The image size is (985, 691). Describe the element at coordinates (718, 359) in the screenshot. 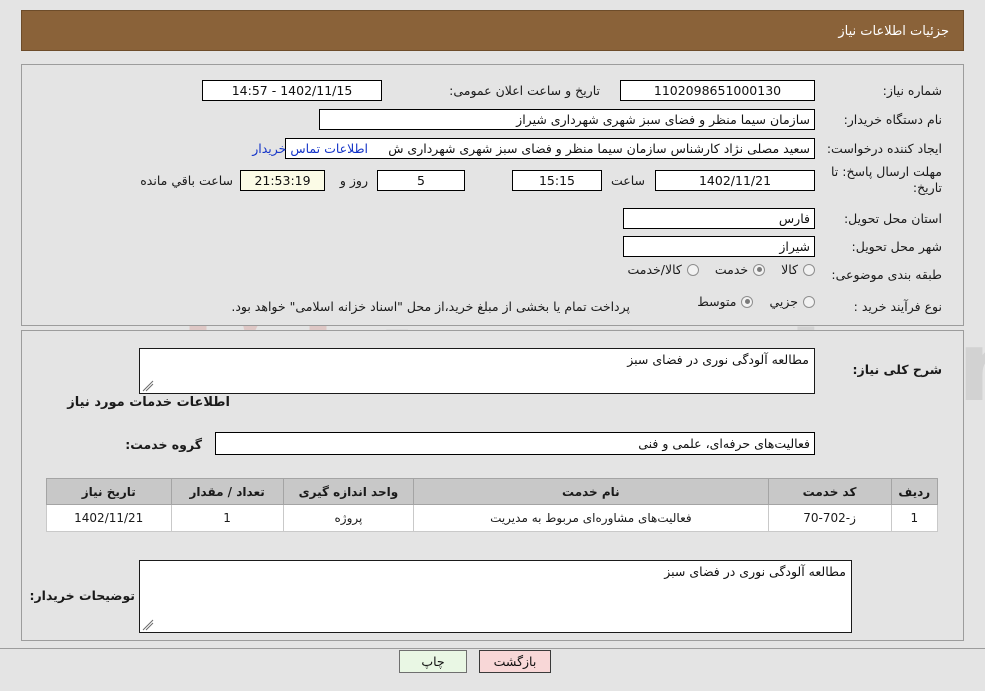

I see `general-desc-value: مطالعه آلودگی نوری در فضای سبز` at that location.